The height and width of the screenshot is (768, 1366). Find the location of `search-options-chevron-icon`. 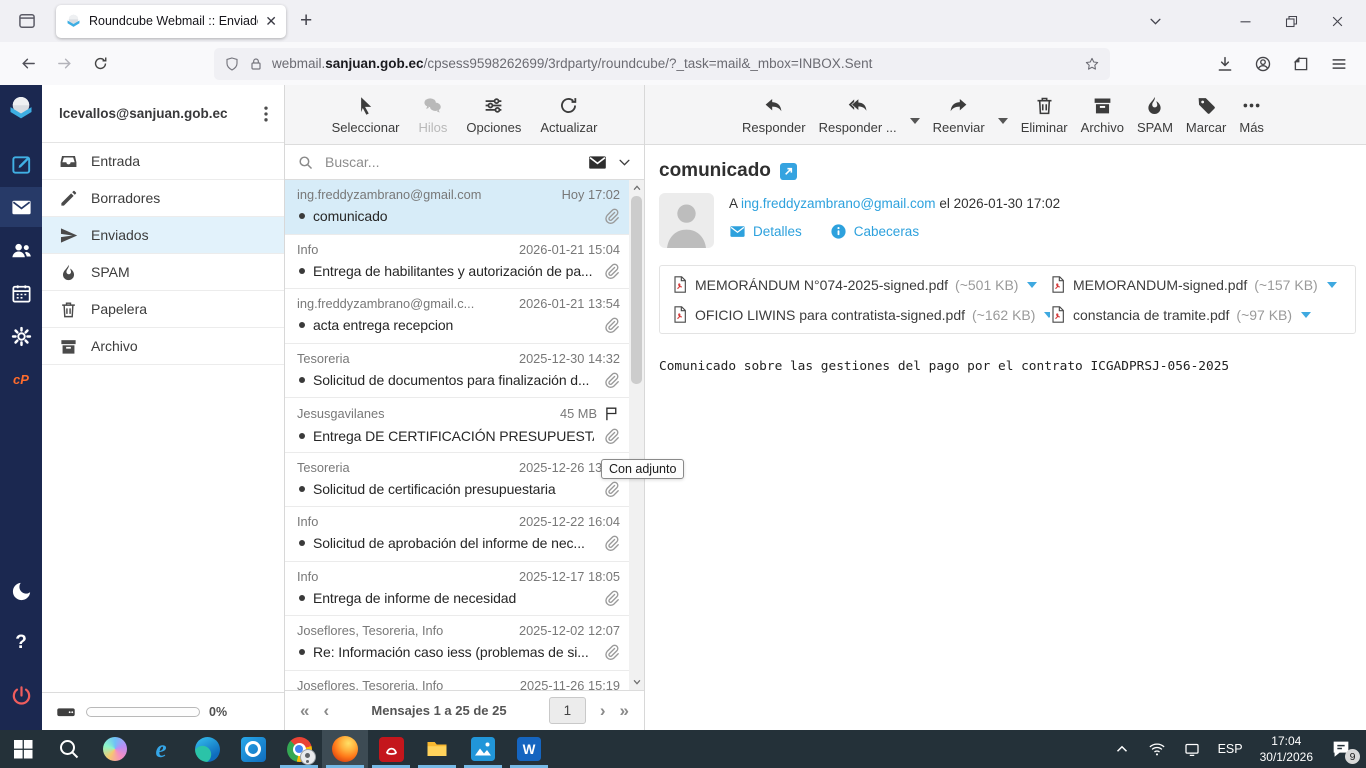

search-options-chevron-icon is located at coordinates (624, 162).